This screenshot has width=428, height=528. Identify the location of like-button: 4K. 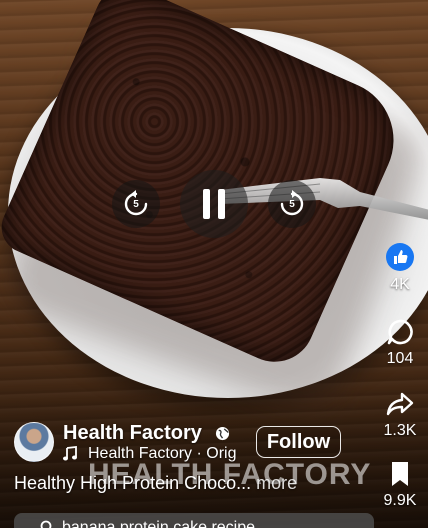
(400, 268).